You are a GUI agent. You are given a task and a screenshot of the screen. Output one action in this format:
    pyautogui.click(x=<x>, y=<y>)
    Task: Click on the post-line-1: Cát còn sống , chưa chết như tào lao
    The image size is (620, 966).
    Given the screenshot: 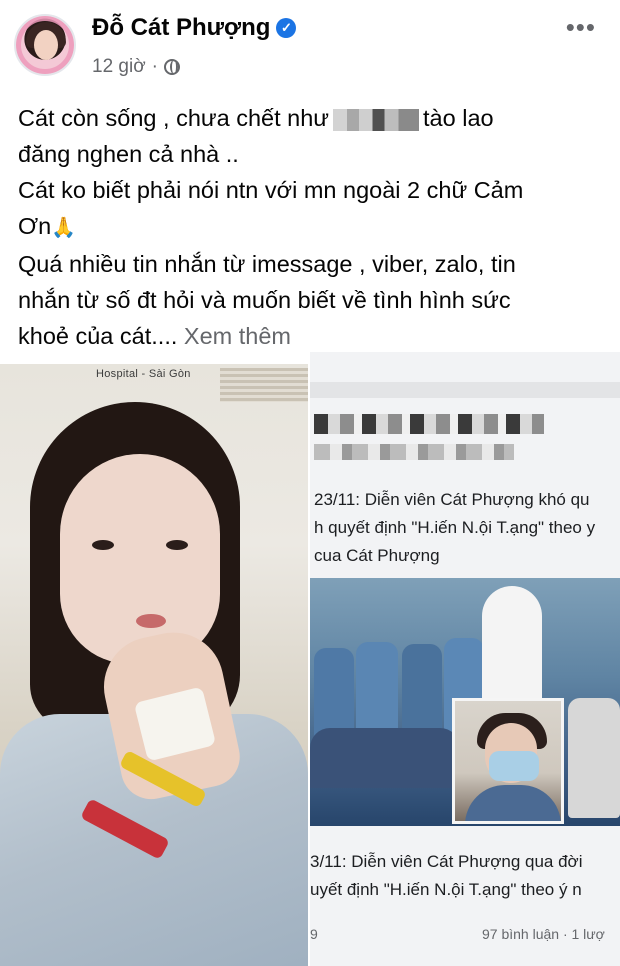 What is the action you would take?
    pyautogui.click(x=313, y=118)
    